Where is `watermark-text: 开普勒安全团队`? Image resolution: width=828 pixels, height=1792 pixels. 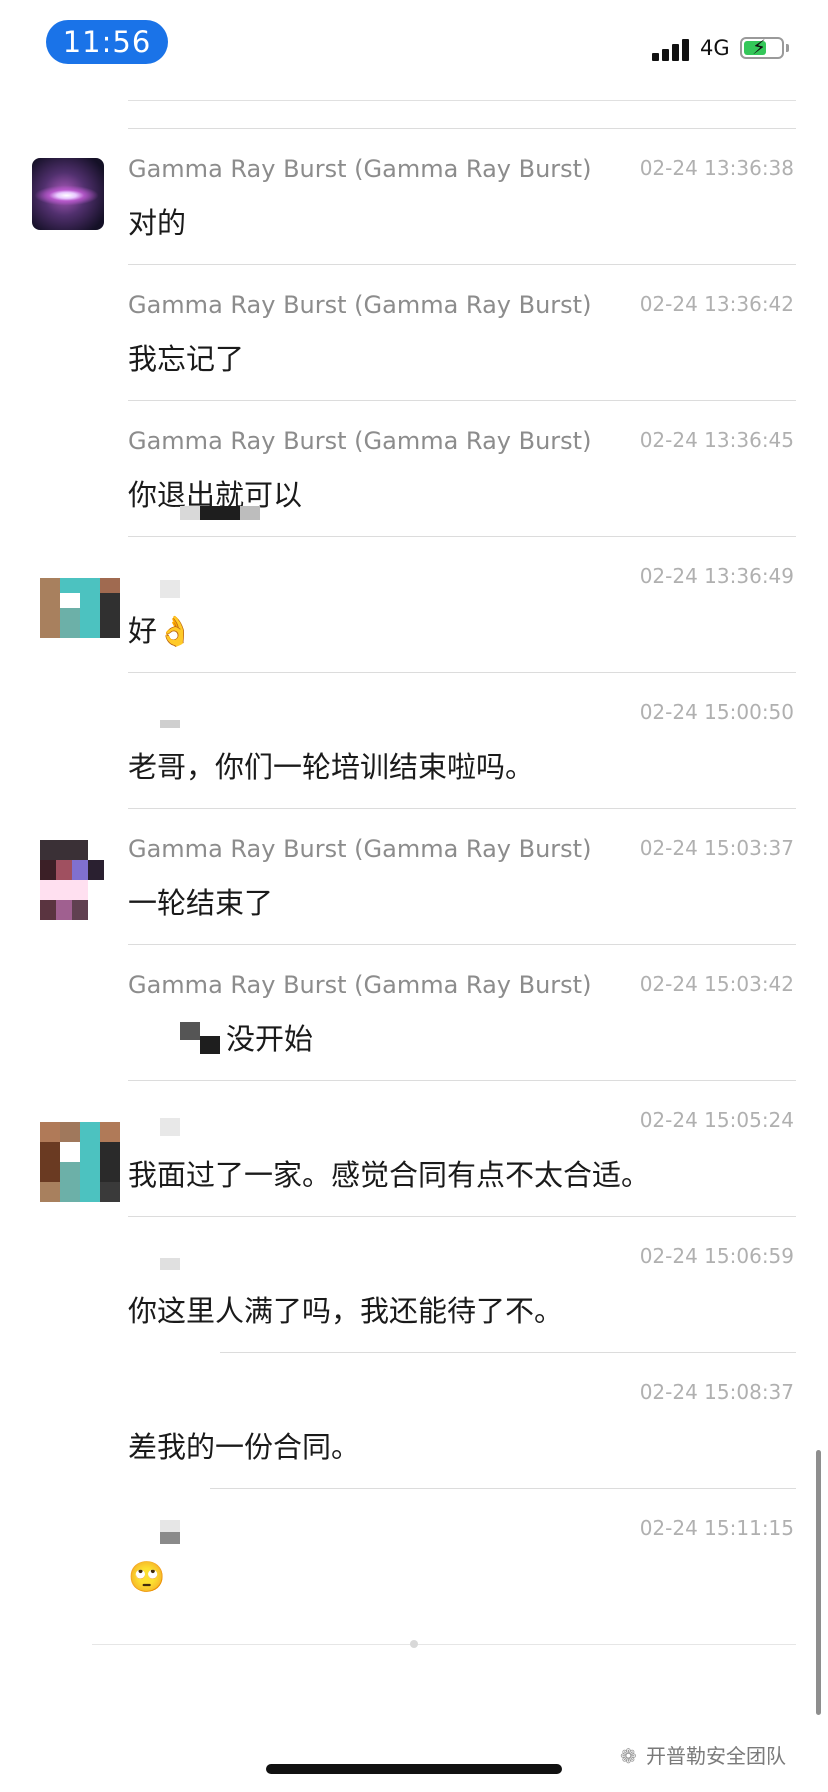
watermark-text: 开普勒安全团队 is located at coordinates (716, 1756).